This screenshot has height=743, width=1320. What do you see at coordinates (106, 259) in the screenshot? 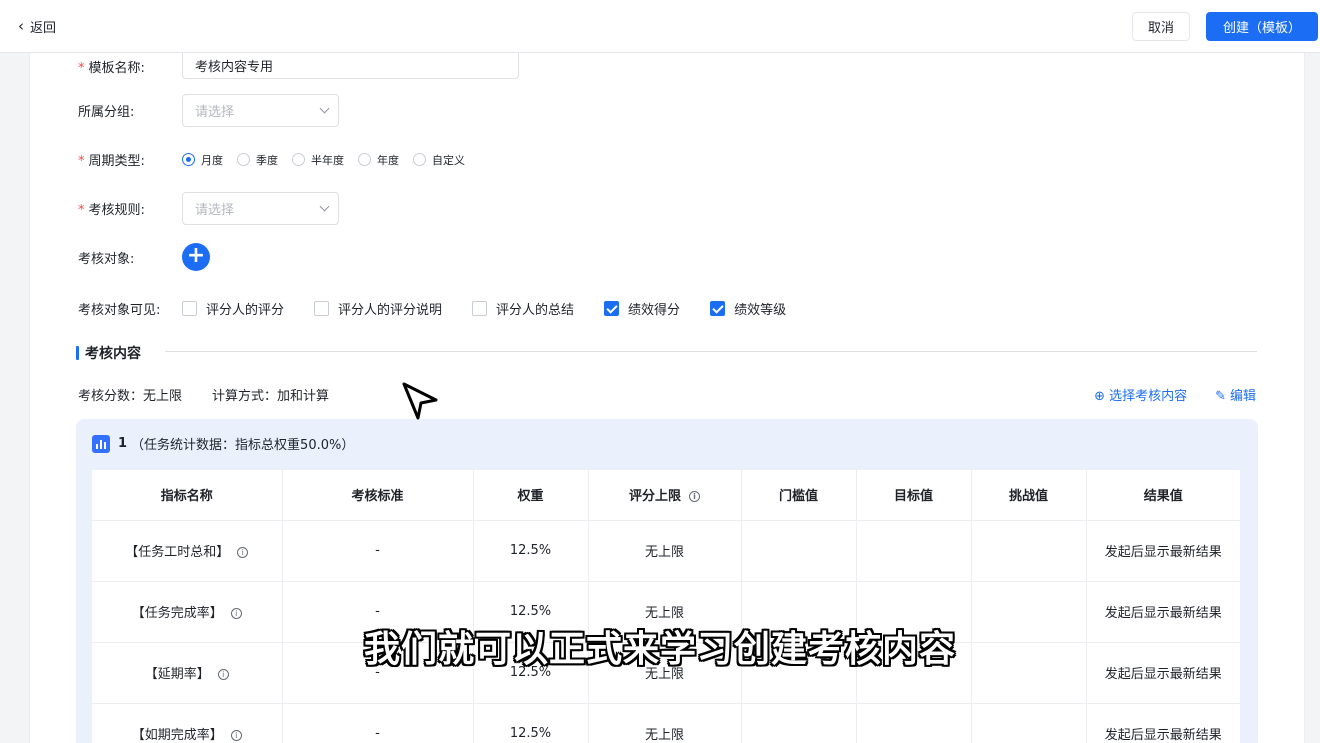
I see `target-label: 考核对象:` at bounding box center [106, 259].